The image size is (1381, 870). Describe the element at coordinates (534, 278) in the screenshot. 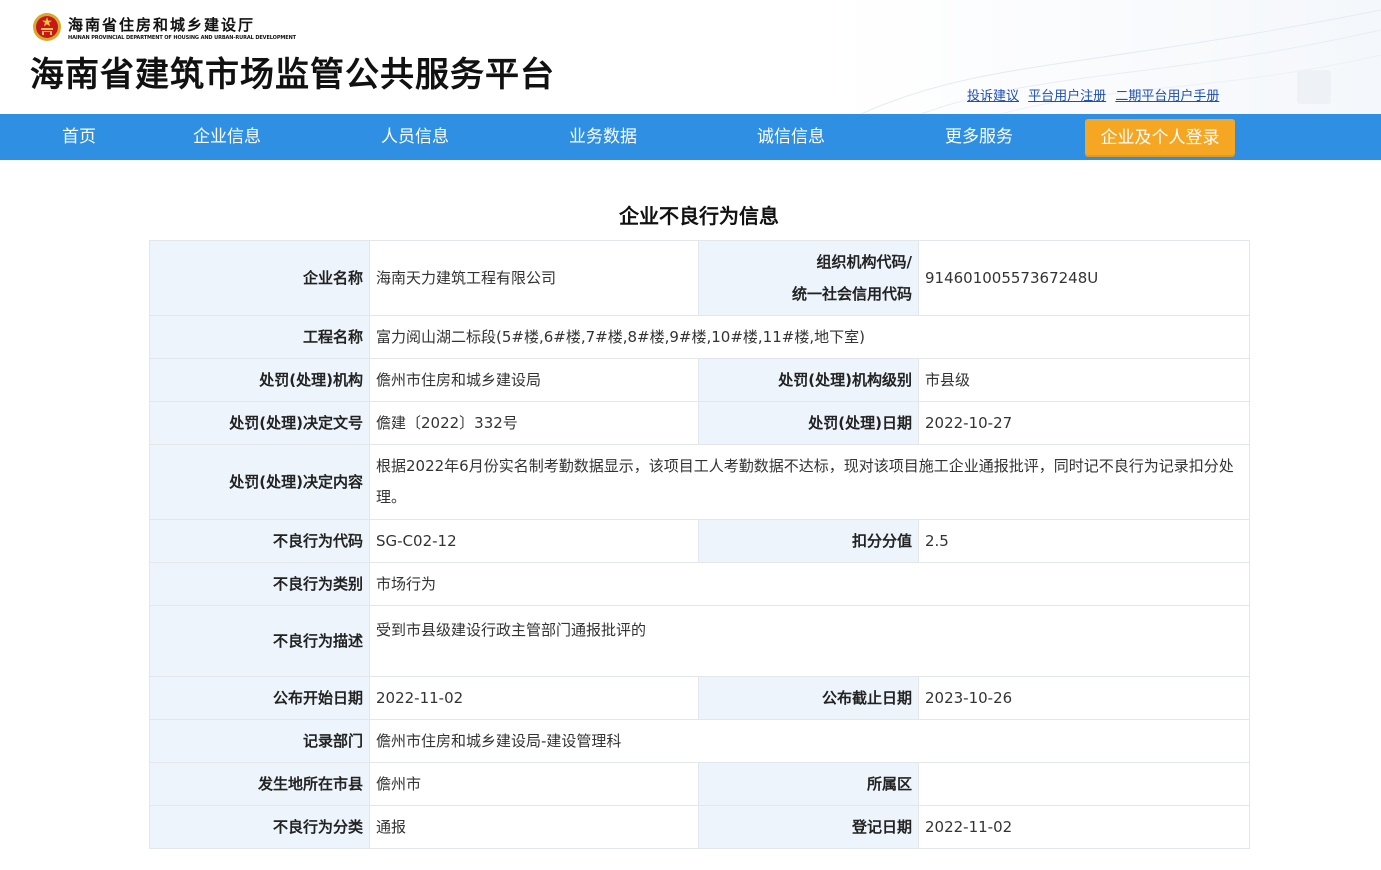

I see `company-name-value: 海南天力建筑工程有限公司` at that location.